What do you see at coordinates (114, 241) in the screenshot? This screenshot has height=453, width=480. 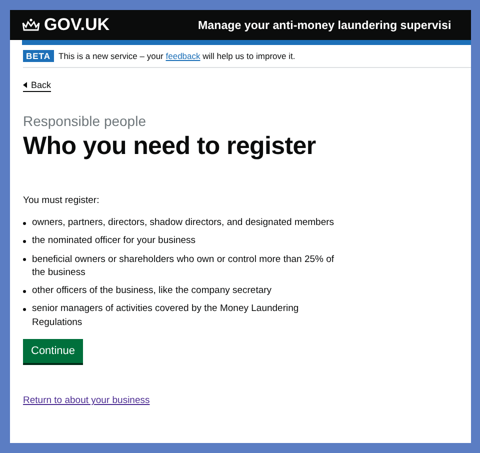 I see `list-item: the nominated officer for your business` at bounding box center [114, 241].